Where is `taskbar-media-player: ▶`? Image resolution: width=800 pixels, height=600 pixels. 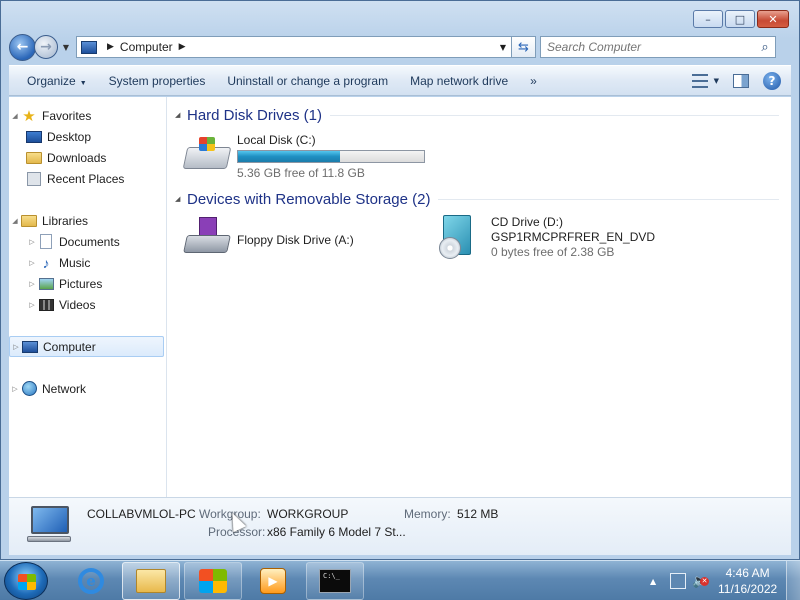 taskbar-media-player: ▶ is located at coordinates (273, 581).